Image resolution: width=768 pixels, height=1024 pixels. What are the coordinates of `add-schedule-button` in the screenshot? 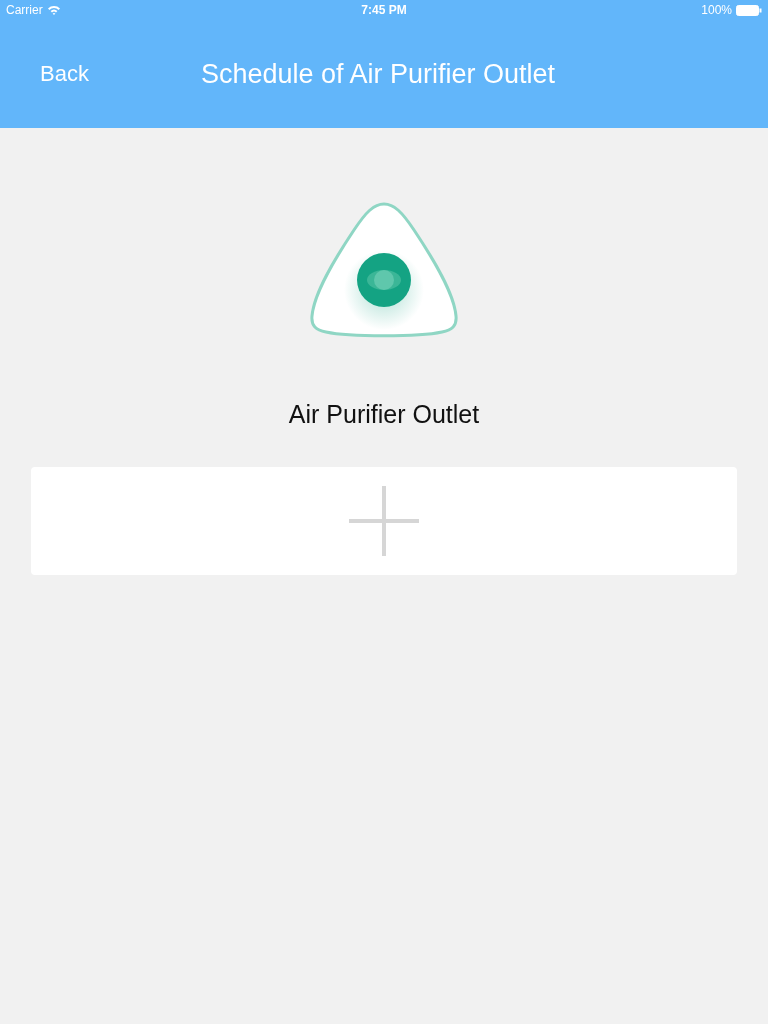 It's located at (384, 521).